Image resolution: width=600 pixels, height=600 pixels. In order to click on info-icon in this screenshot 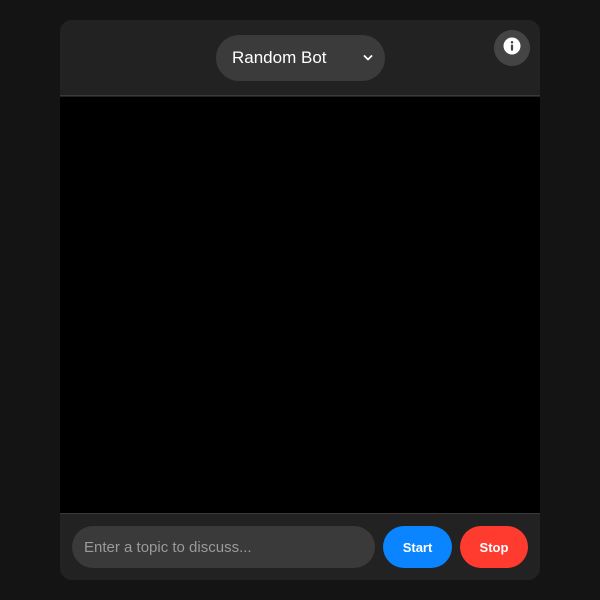, I will do `click(512, 48)`.